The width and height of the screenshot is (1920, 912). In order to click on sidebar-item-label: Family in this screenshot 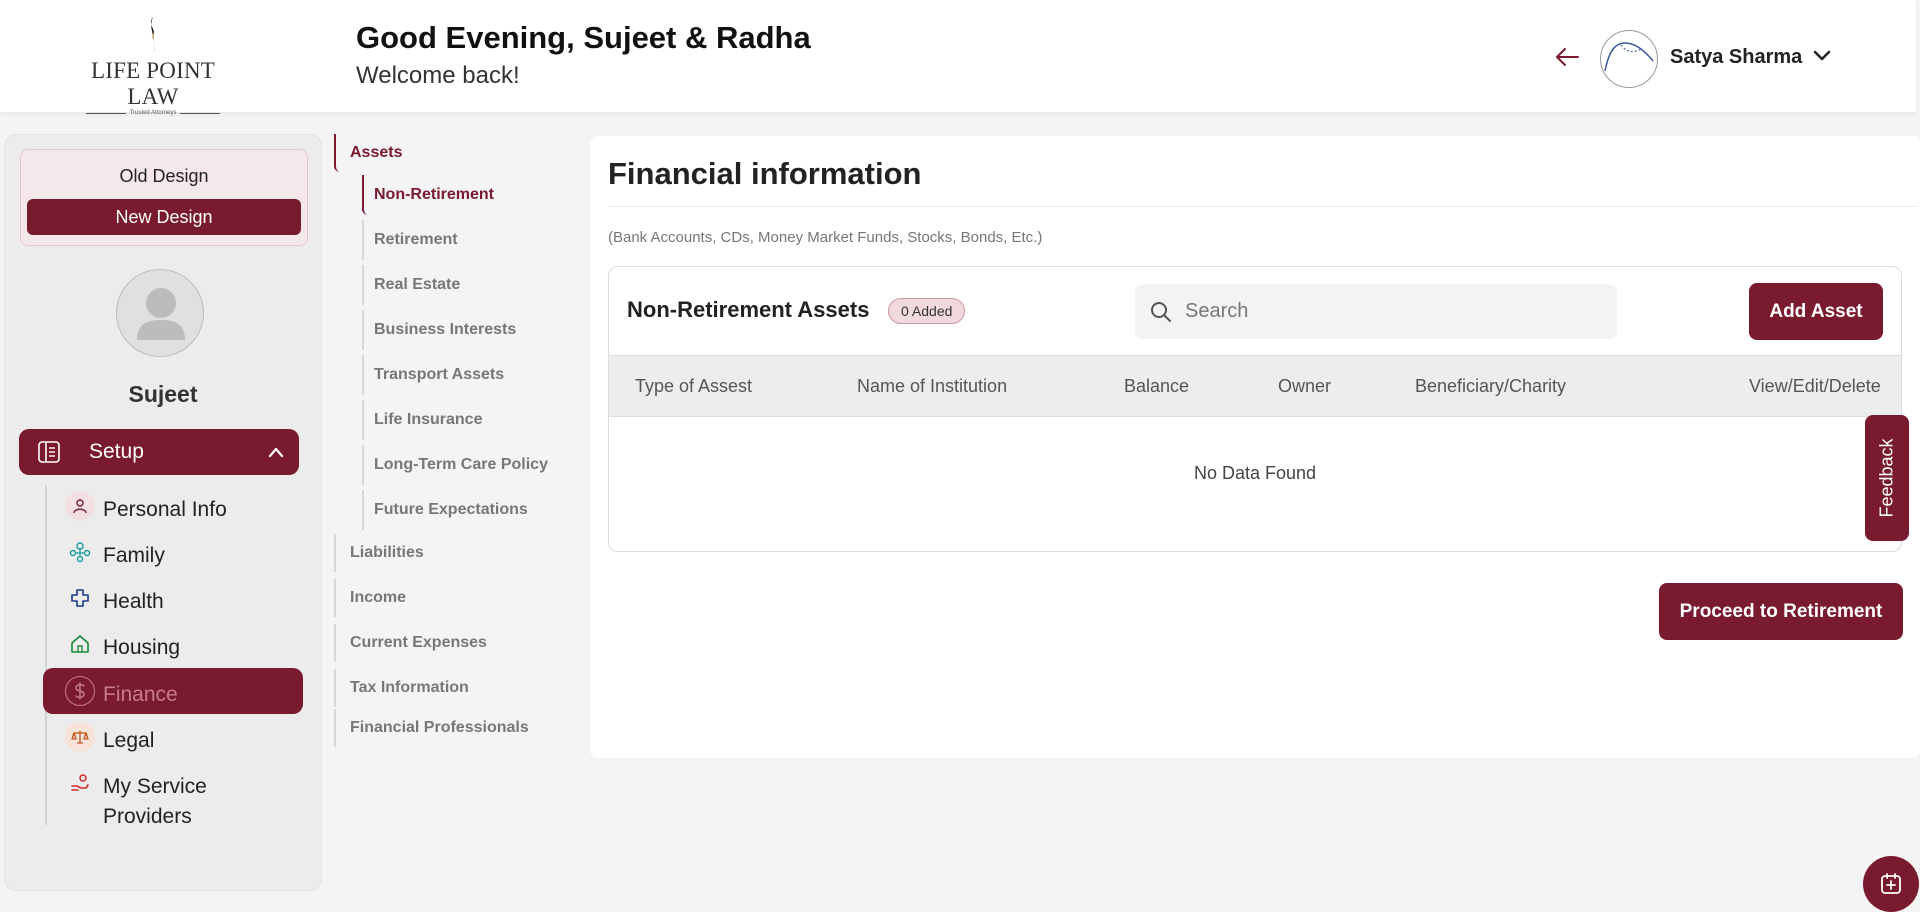, I will do `click(134, 555)`.